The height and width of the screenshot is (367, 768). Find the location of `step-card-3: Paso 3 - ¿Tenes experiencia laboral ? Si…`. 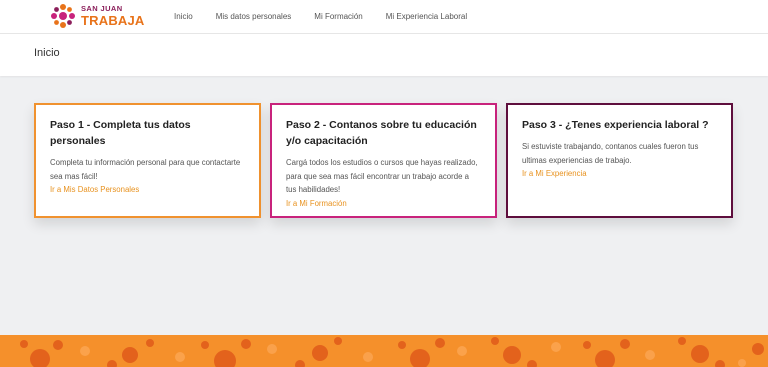

step-card-3: Paso 3 - ¿Tenes experiencia laboral ? Si… is located at coordinates (619, 160).